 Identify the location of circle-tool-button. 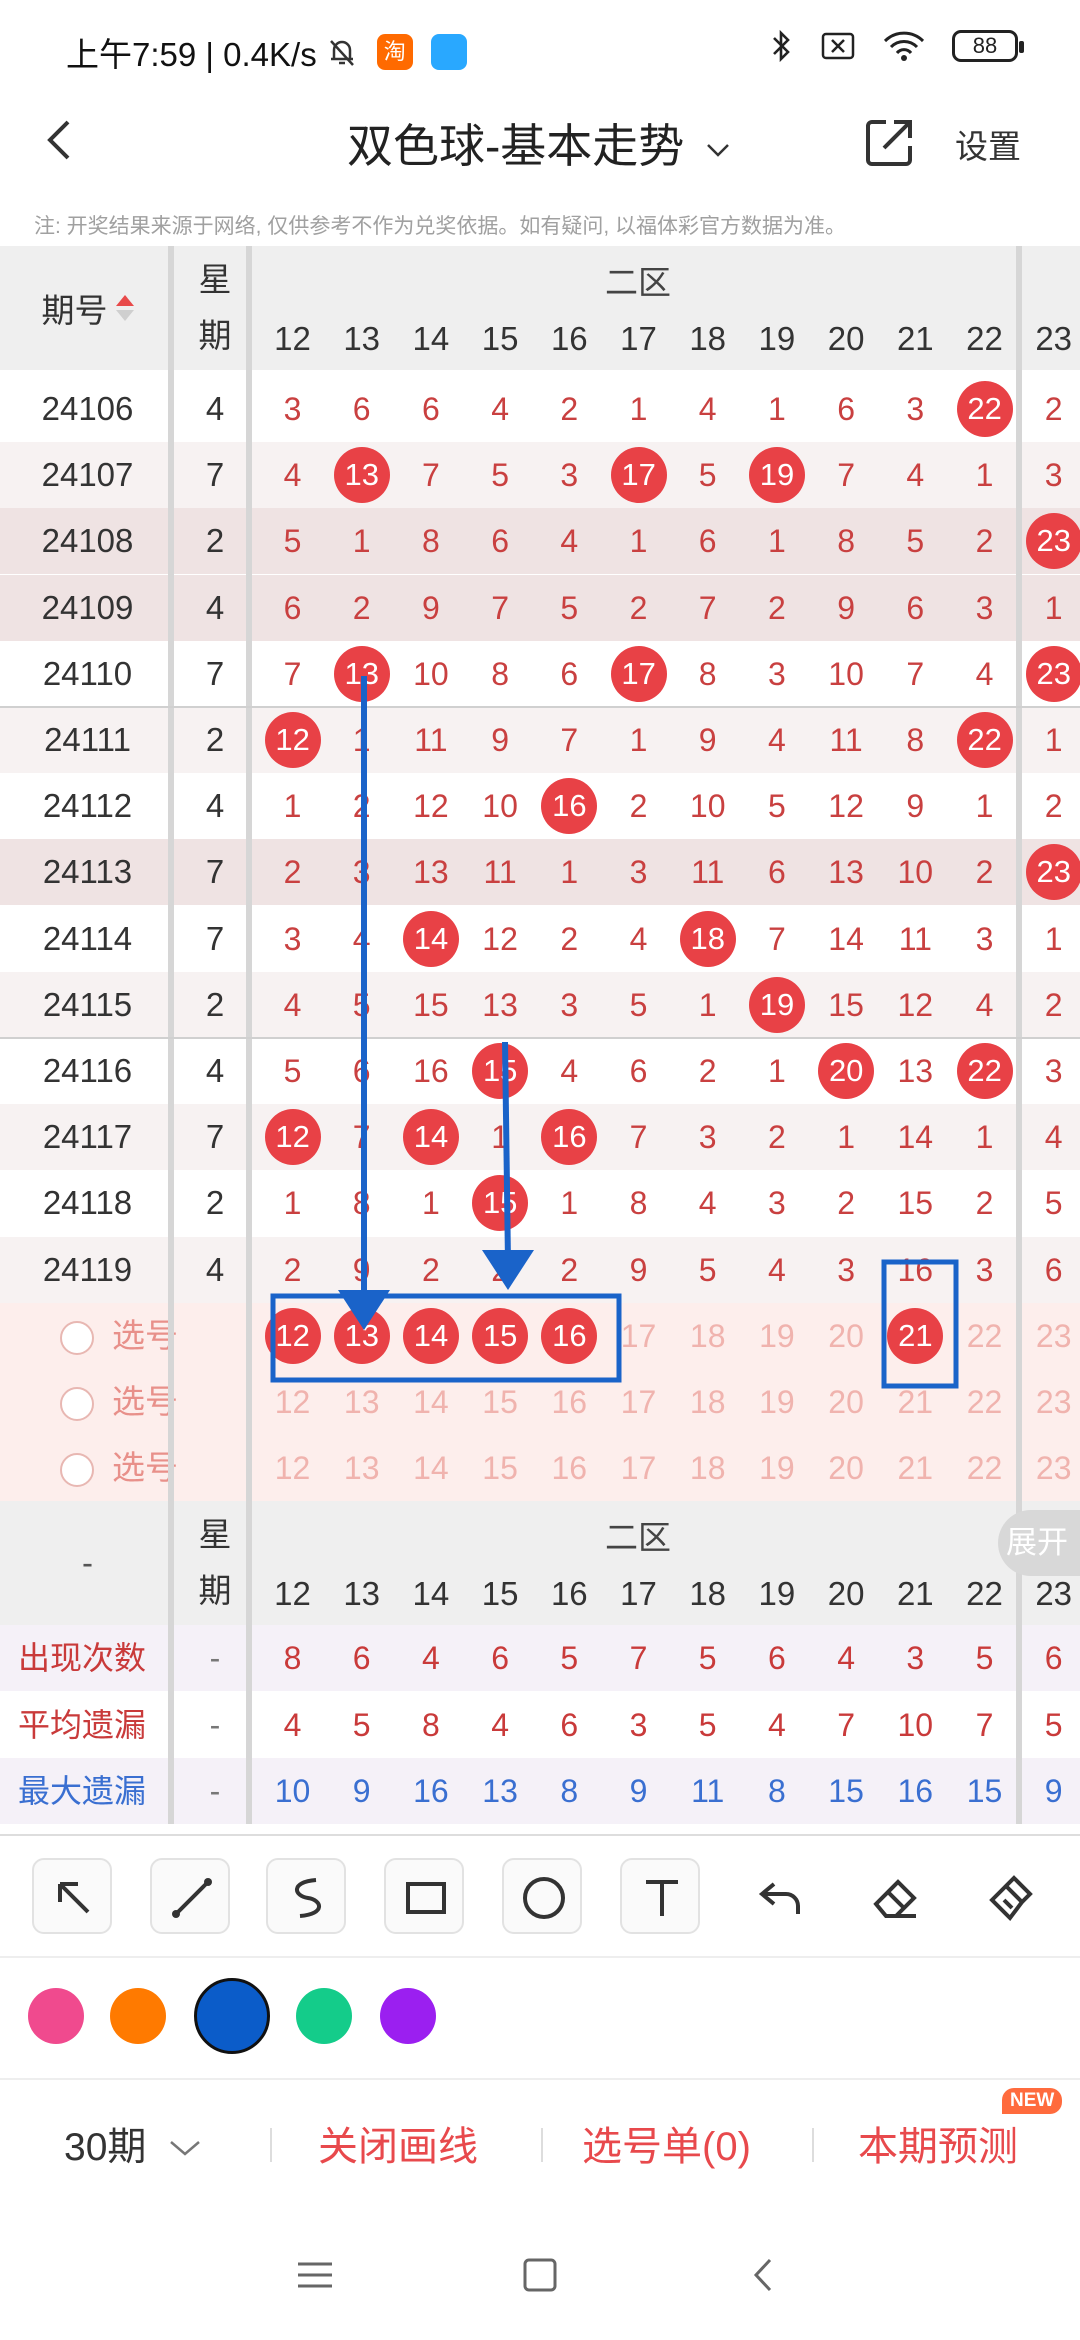
(542, 1896).